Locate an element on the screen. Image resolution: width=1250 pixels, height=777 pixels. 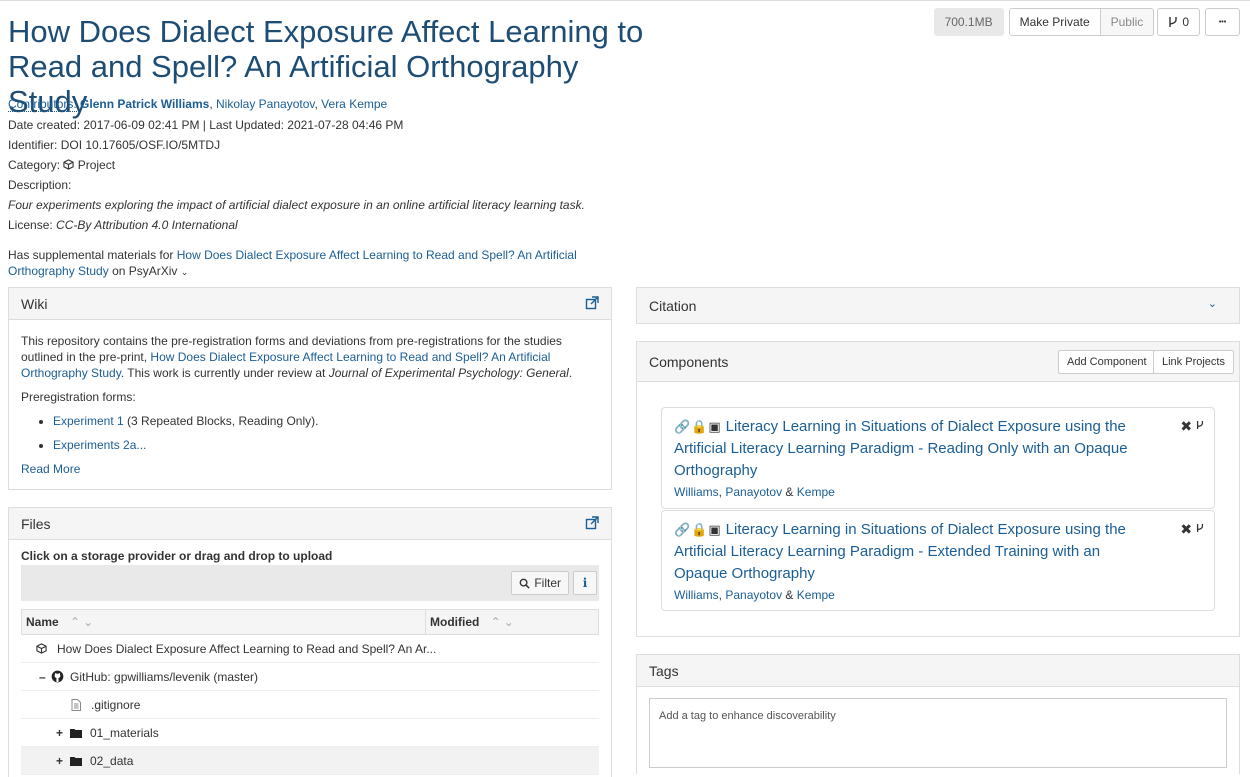
contributors-label: Contributors: is located at coordinates (42, 104).